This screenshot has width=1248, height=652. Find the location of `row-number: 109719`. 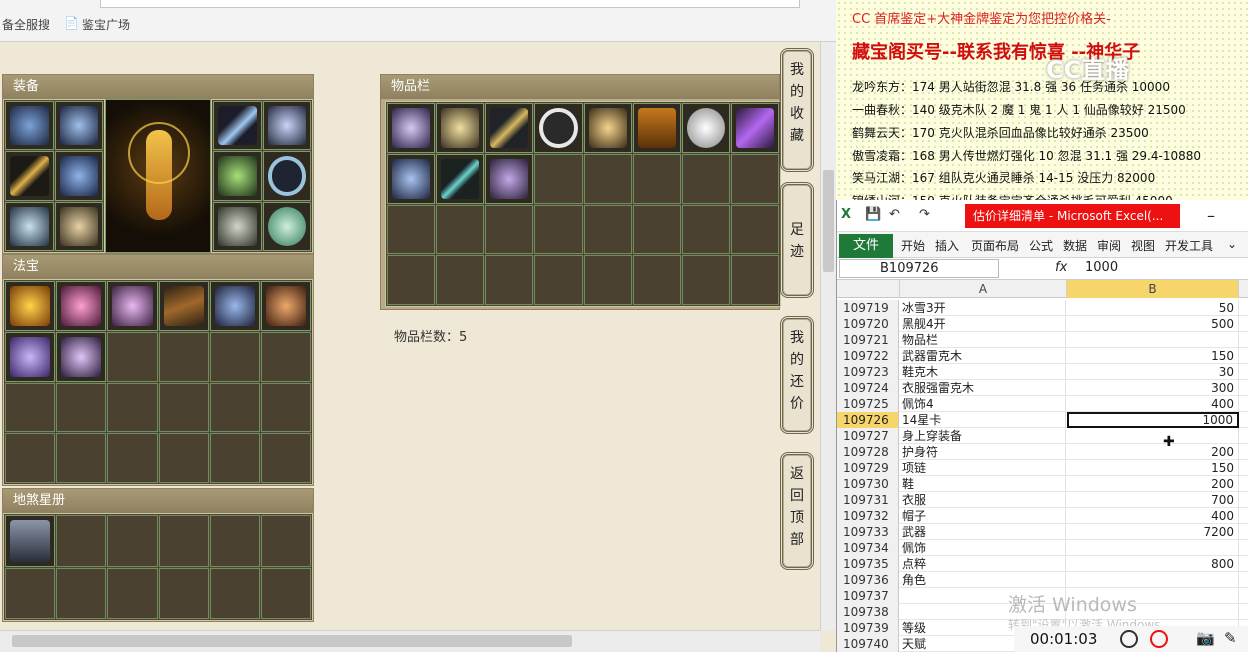

row-number: 109719 is located at coordinates (868, 308).